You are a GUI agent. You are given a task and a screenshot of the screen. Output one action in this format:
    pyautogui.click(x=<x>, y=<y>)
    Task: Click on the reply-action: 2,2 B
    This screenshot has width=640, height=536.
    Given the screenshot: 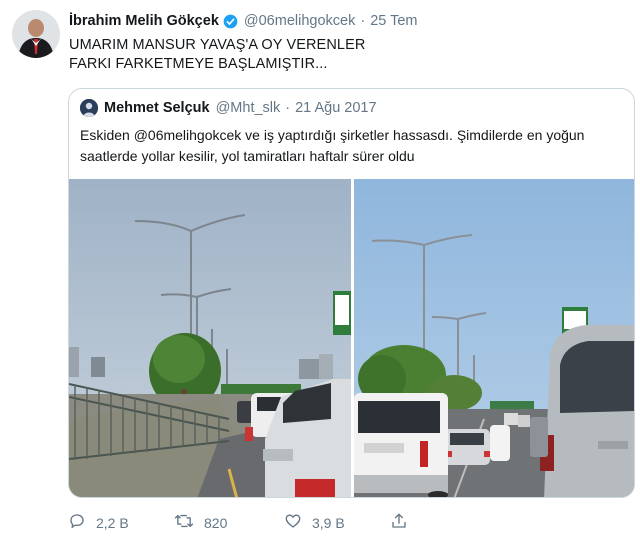 What is the action you would take?
    pyautogui.click(x=98, y=522)
    